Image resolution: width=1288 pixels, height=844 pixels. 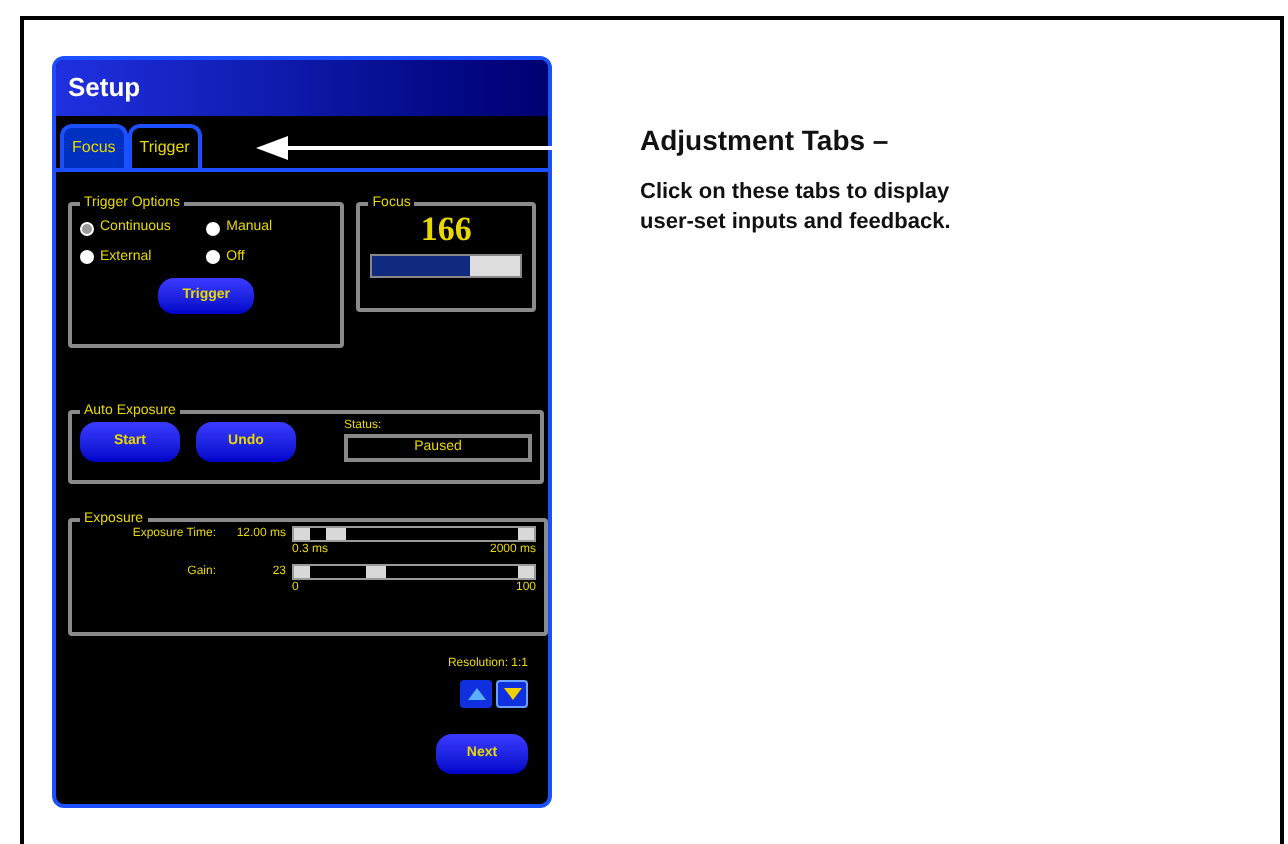 What do you see at coordinates (795, 208) in the screenshot?
I see `annotation-text: Click on these tabs to display user-set inputs and feedback.` at bounding box center [795, 208].